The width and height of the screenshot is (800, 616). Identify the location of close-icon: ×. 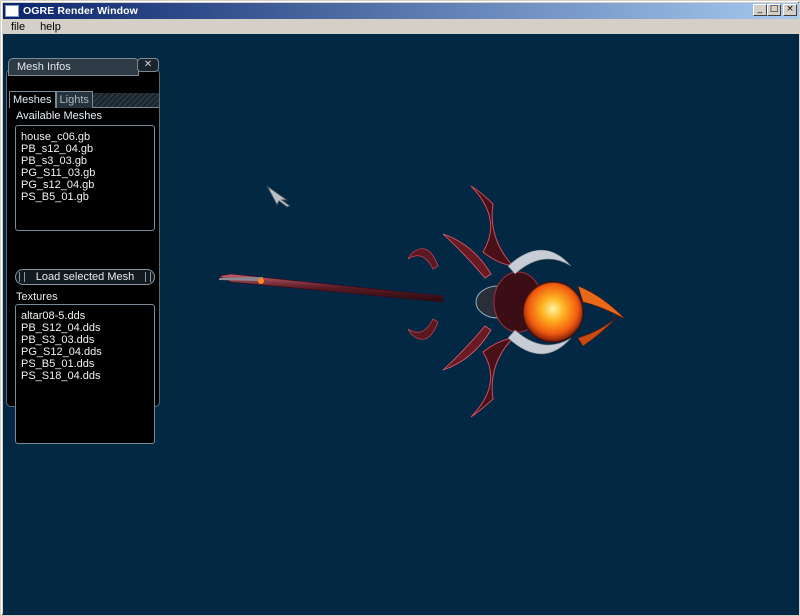
(790, 10).